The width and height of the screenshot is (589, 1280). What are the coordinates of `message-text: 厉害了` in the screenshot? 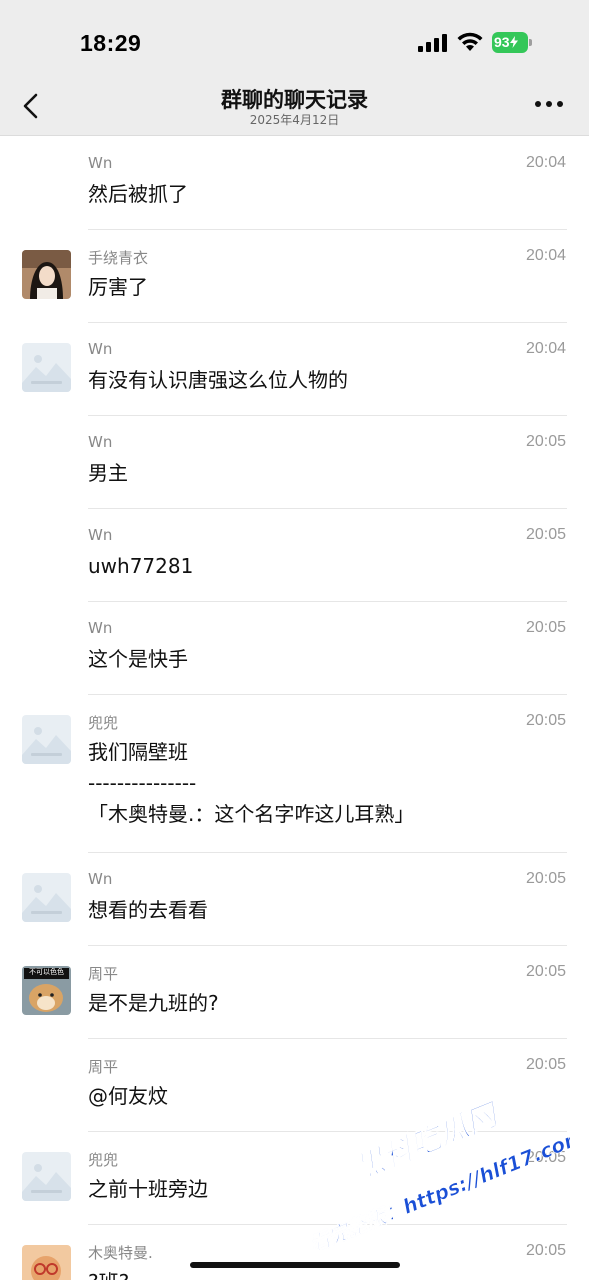 It's located at (118, 287).